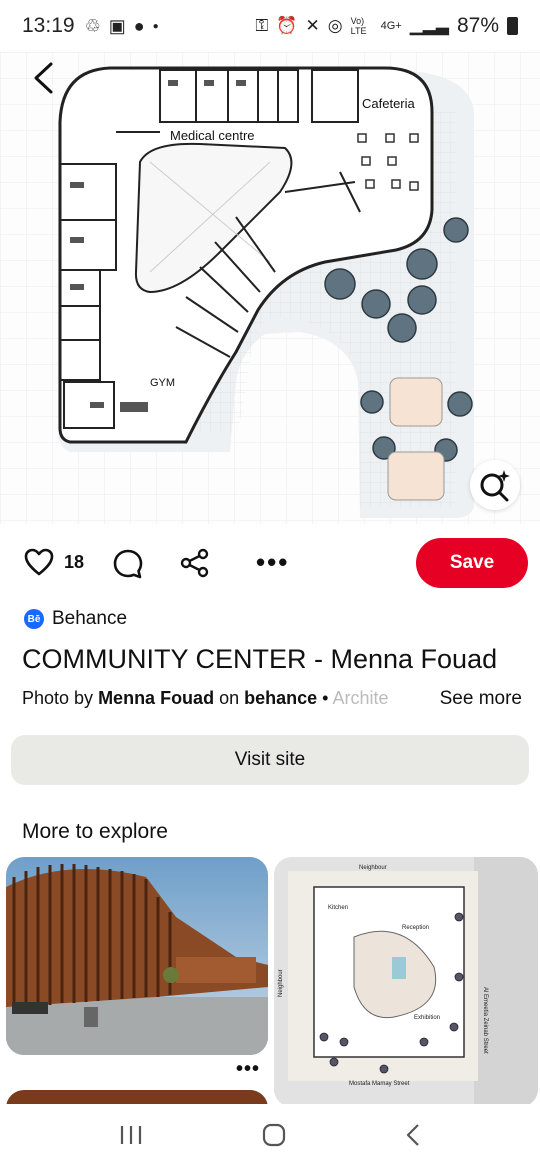 The image size is (540, 1170). I want to click on pin-source: Bē Behance, so click(75, 619).